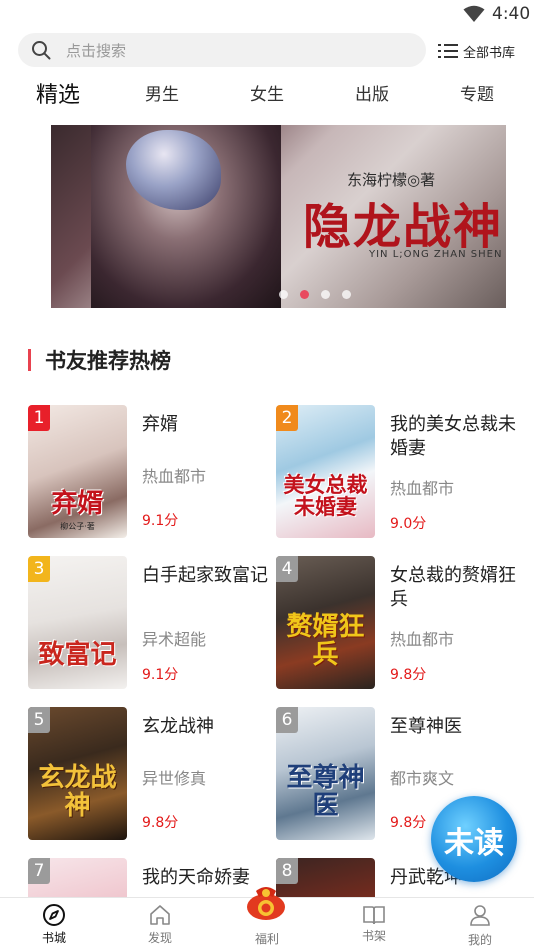 The height and width of the screenshot is (949, 534). What do you see at coordinates (205, 425) in the screenshot?
I see `book-title: 弃婿` at bounding box center [205, 425].